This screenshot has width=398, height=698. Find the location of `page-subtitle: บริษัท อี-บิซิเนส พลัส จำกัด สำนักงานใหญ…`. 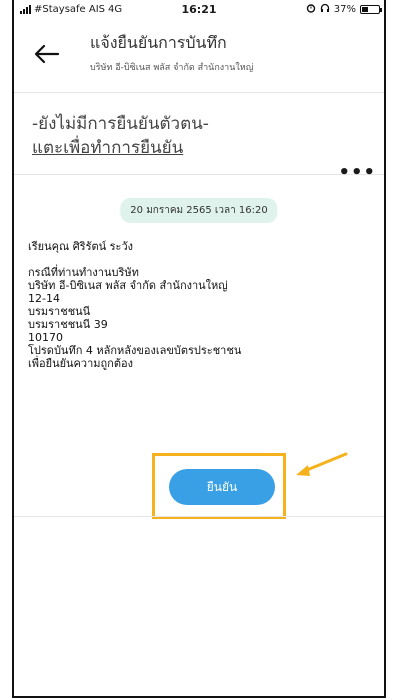

page-subtitle: บริษัท อี-บิซิเนส พลัส จำกัด สำนักงานใหญ… is located at coordinates (172, 68).